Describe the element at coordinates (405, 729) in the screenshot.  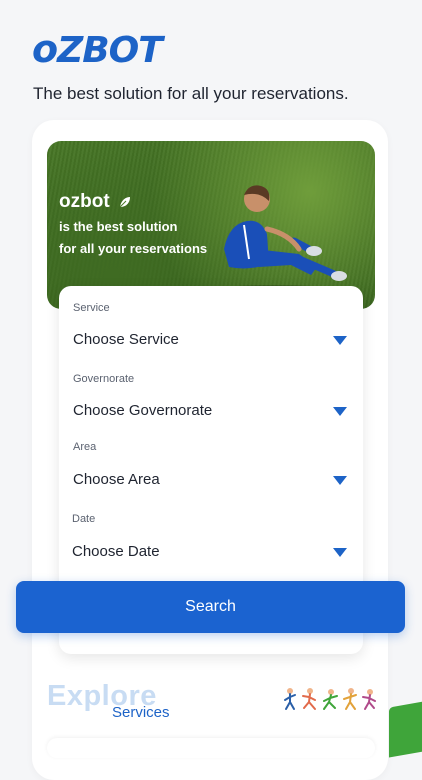
I see `decorative-shape` at that location.